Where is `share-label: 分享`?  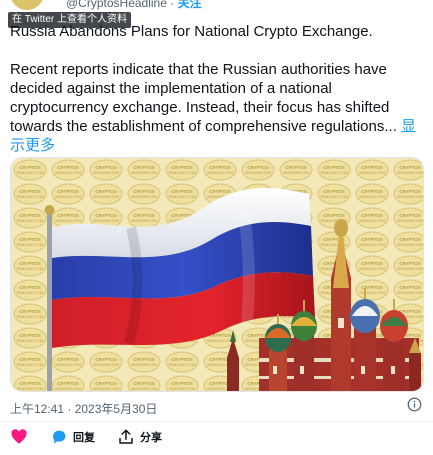 share-label: 分享 is located at coordinates (151, 438).